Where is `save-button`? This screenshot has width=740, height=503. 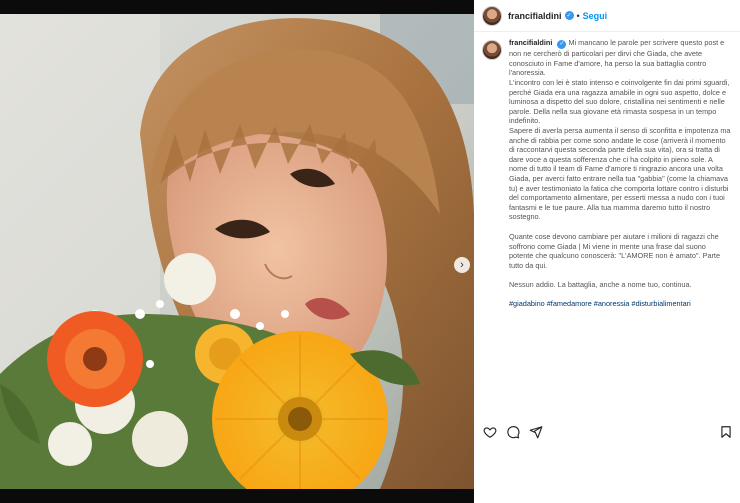
save-button is located at coordinates (726, 432).